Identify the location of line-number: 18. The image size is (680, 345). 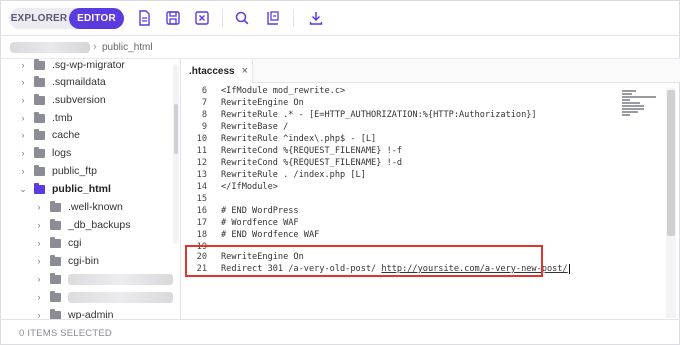
(201, 235).